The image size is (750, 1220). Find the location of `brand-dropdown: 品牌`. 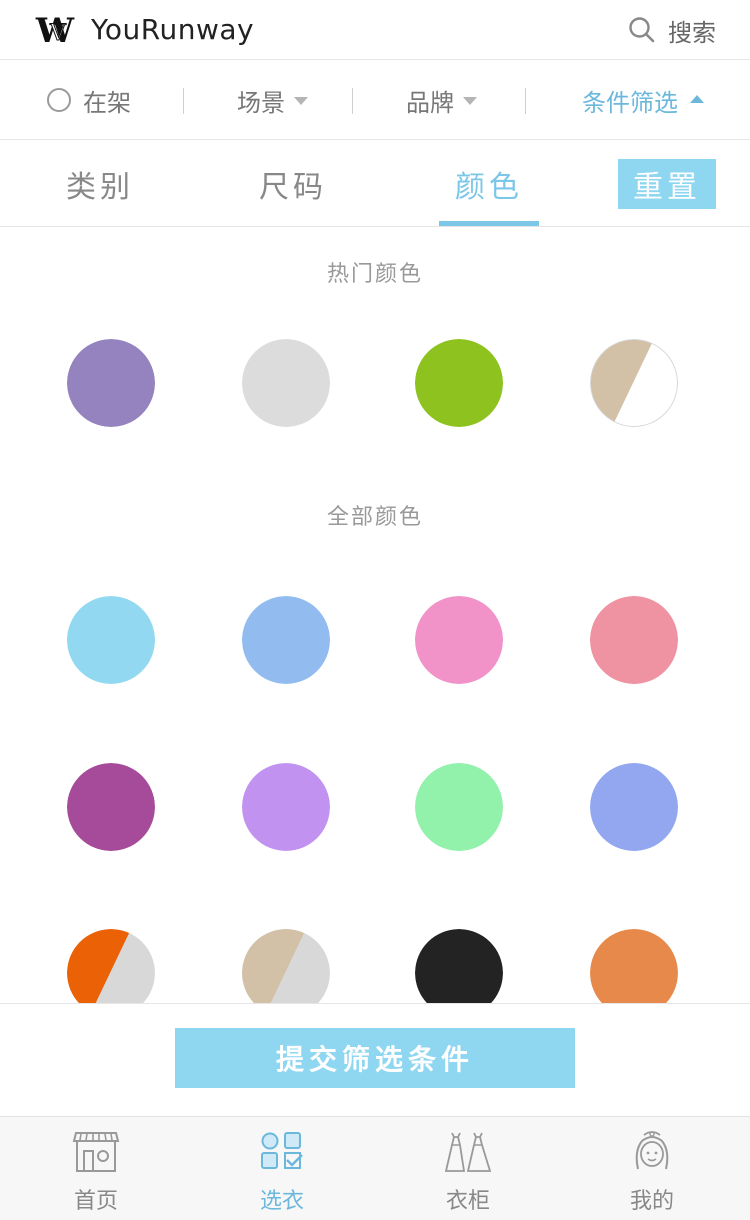

brand-dropdown: 品牌 is located at coordinates (441, 100).